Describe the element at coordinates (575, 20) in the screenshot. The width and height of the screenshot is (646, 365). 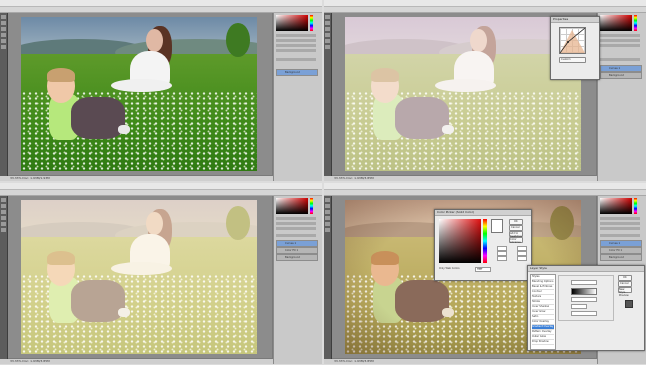
I see `dialog-title: Properties` at that location.